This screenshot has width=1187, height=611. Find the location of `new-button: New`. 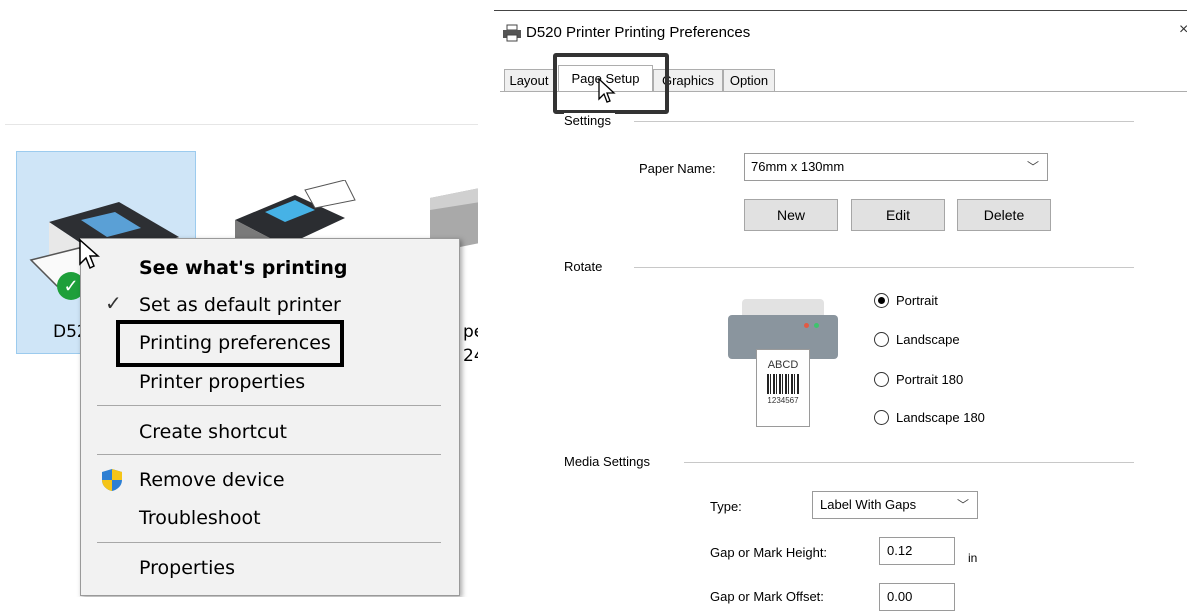

new-button: New is located at coordinates (791, 215).